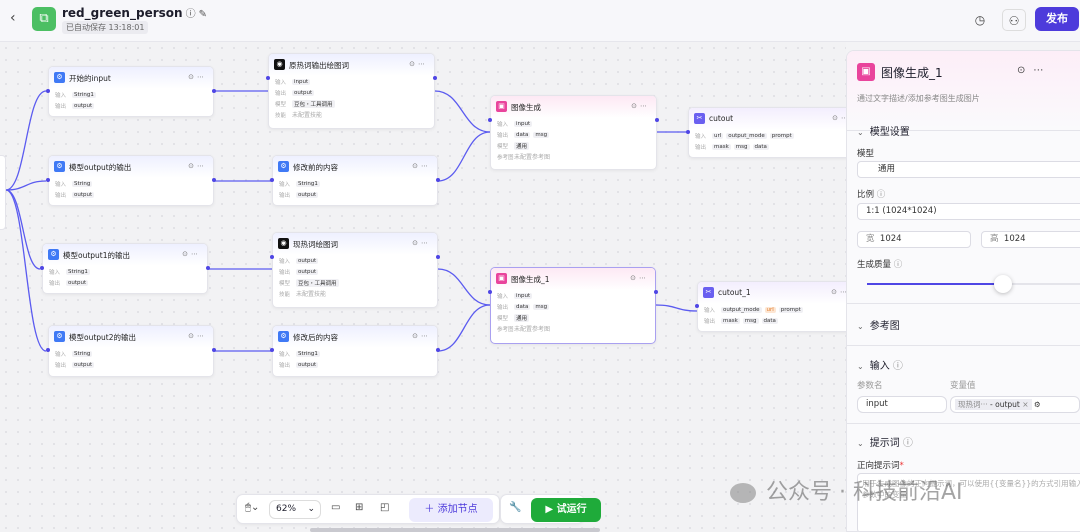  What do you see at coordinates (455, 530) in the screenshot?
I see `horizontal-scrollbar` at bounding box center [455, 530].